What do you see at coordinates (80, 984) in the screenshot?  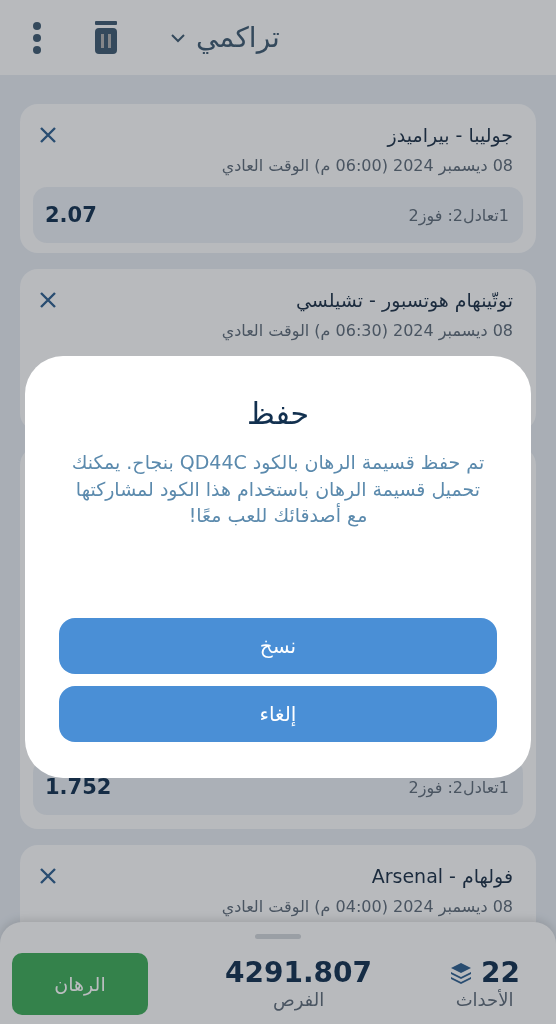 I see `place-bet-button: الرهان` at bounding box center [80, 984].